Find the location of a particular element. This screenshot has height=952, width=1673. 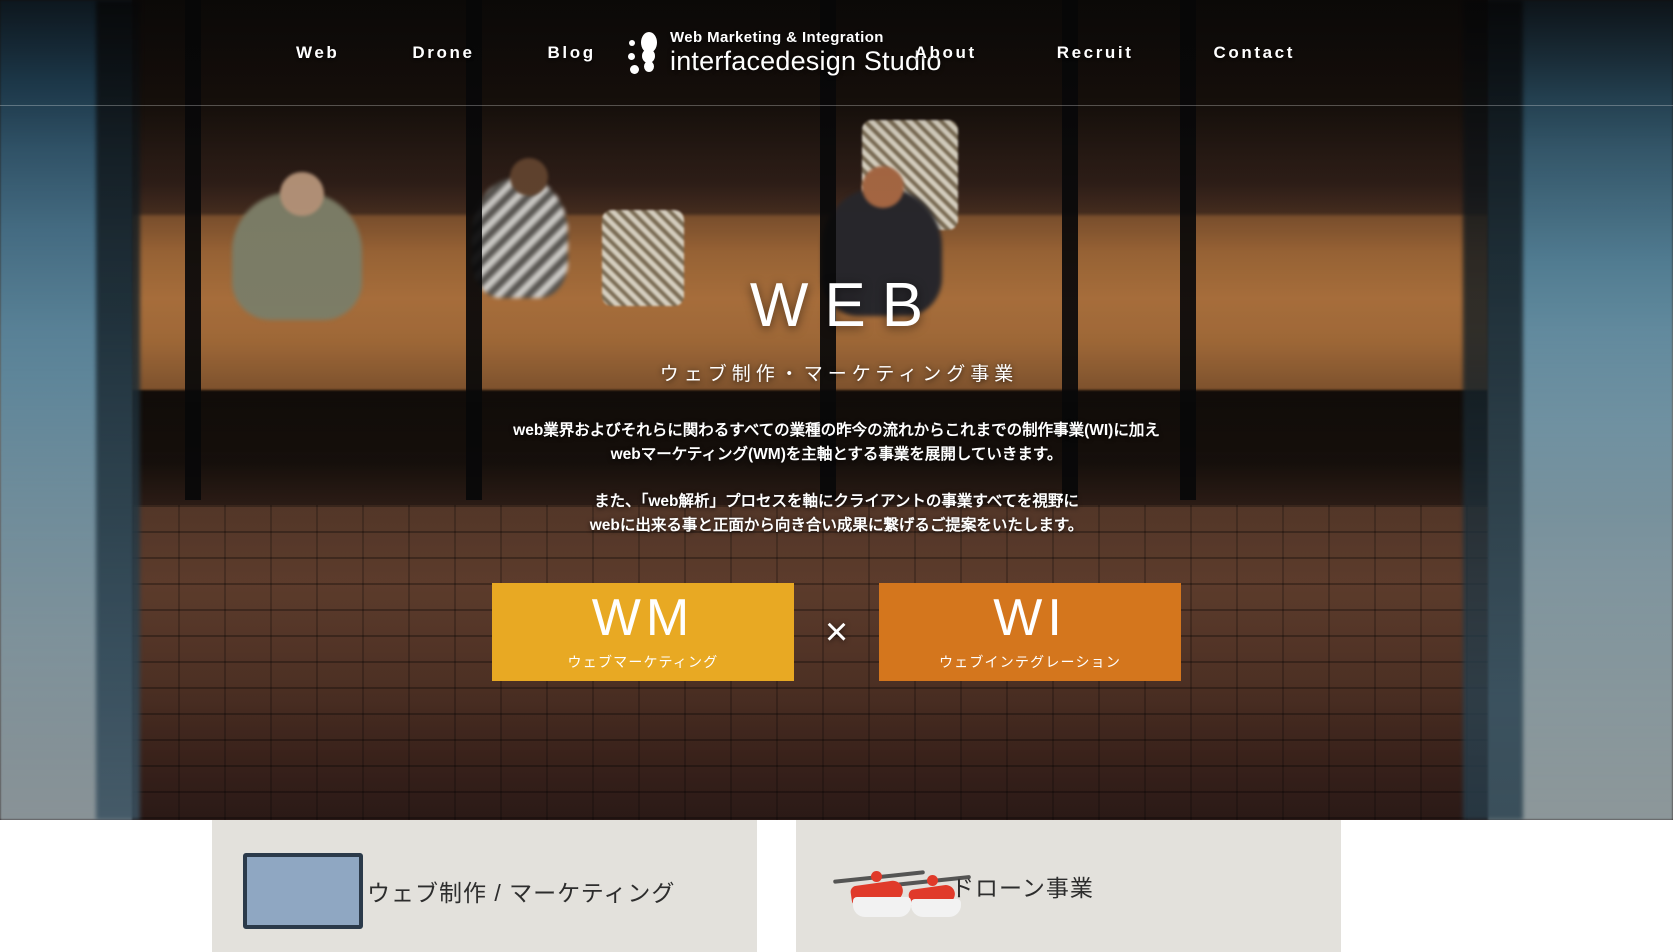

service-card-web: ウェブ制作 / マーケティング is located at coordinates (484, 886).